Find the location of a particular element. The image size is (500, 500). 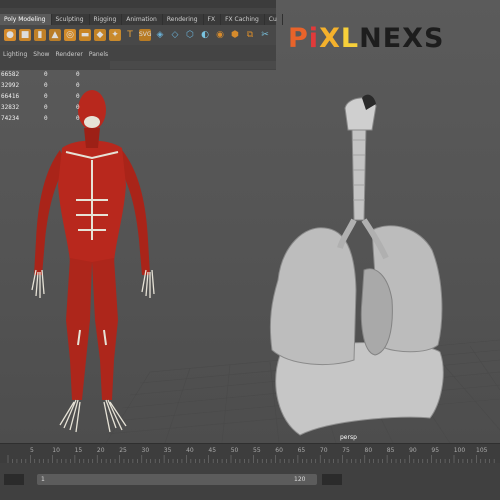

mirror-icon: ◐ is located at coordinates (205, 35).